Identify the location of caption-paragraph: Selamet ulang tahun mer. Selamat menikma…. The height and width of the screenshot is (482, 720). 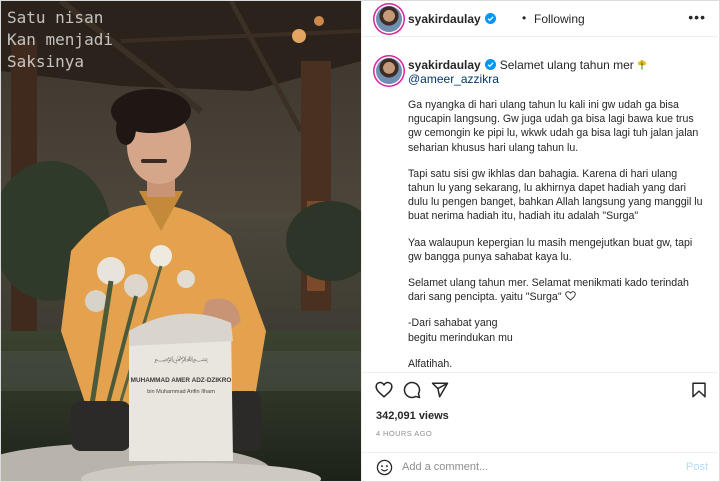
(557, 290).